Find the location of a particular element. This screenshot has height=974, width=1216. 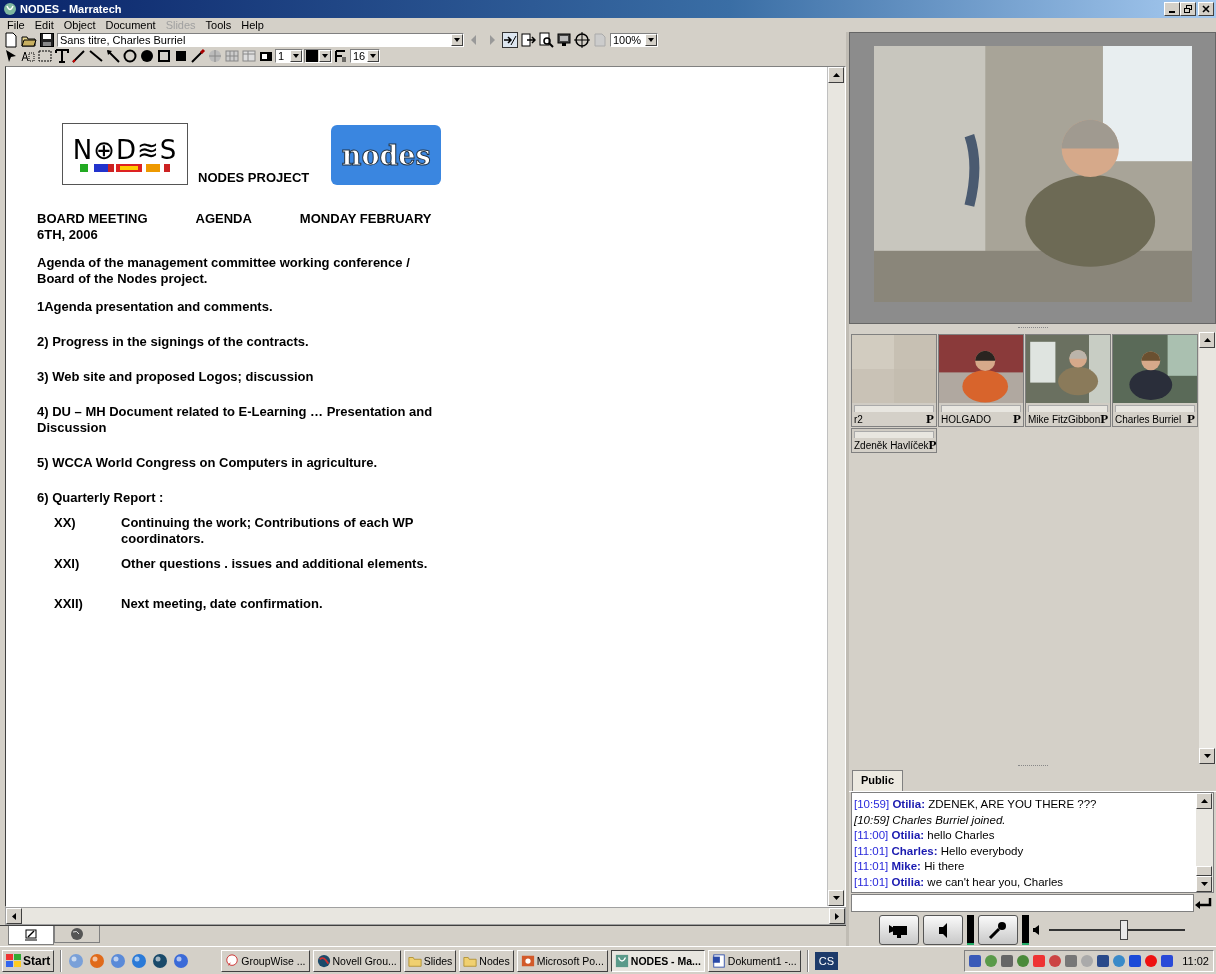

tab: Public is located at coordinates (877, 780).